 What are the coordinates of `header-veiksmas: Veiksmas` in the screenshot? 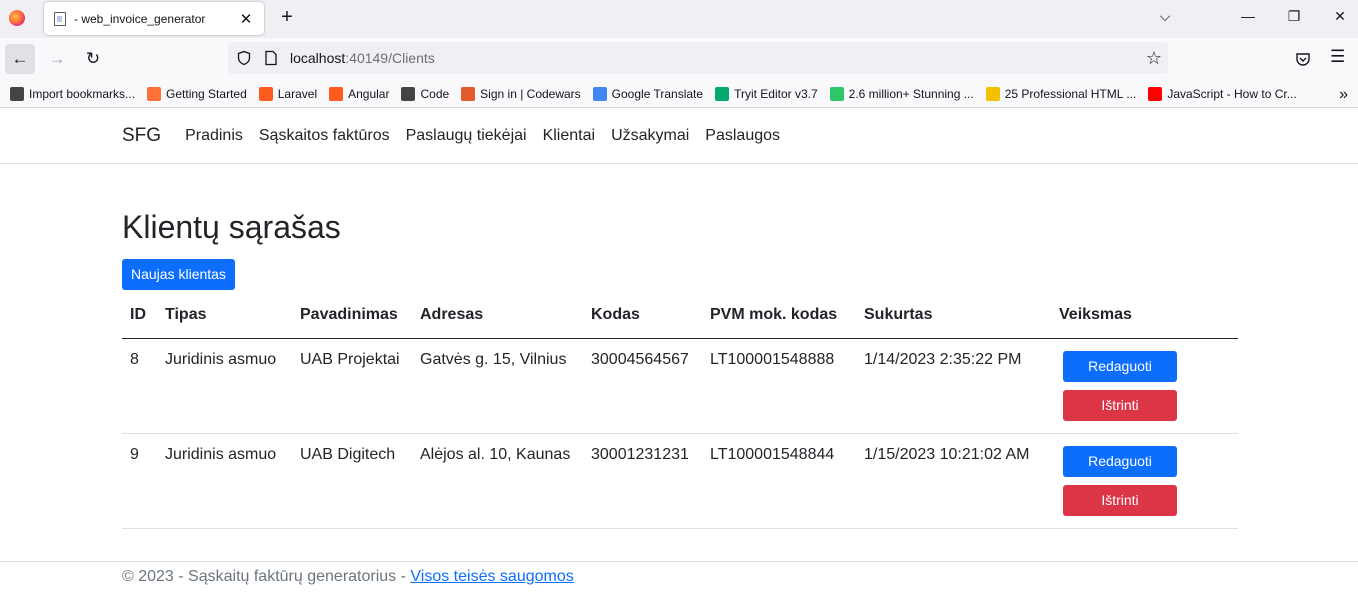 It's located at (1144, 322).